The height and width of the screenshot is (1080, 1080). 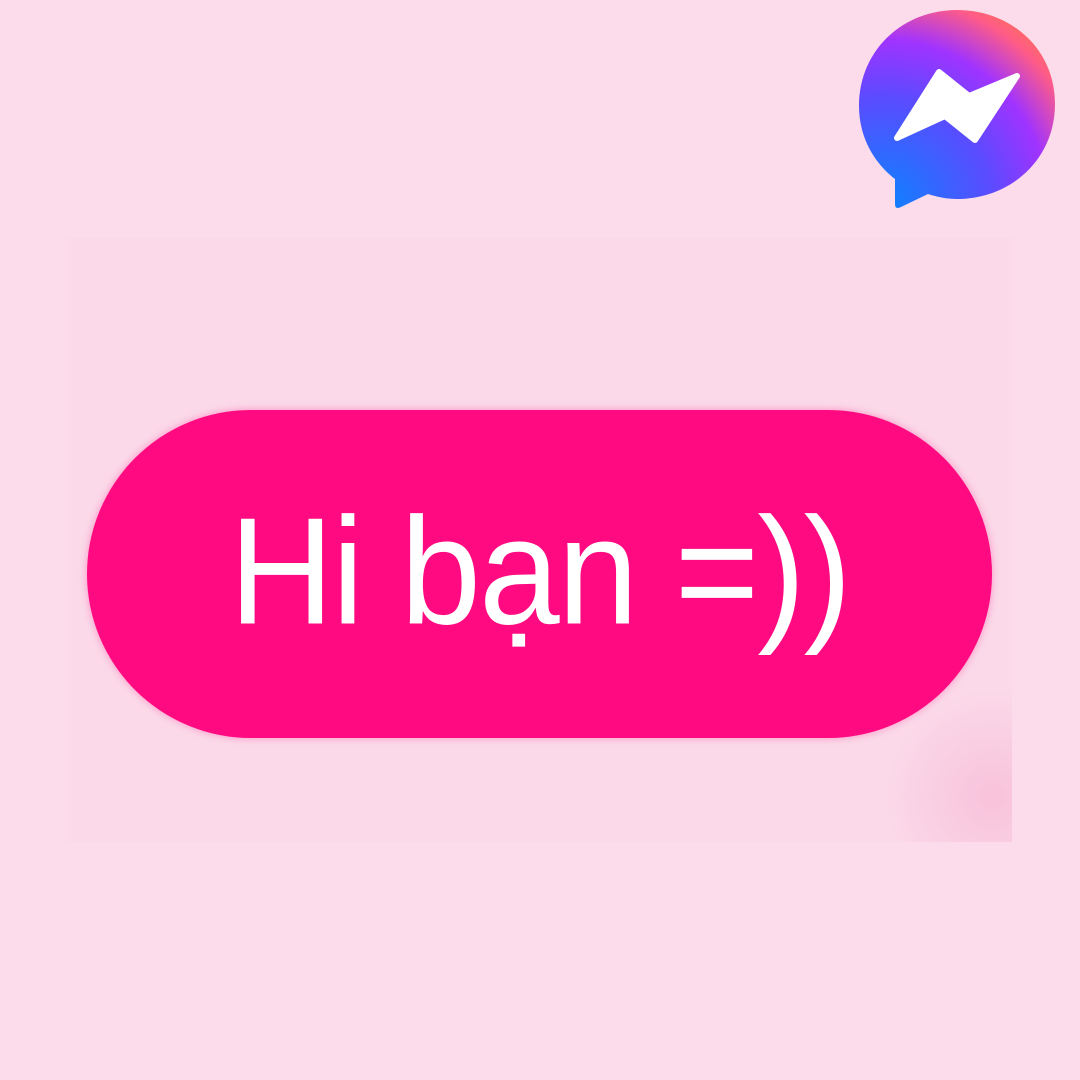 What do you see at coordinates (540, 570) in the screenshot?
I see `message-text: Hi bạn =))` at bounding box center [540, 570].